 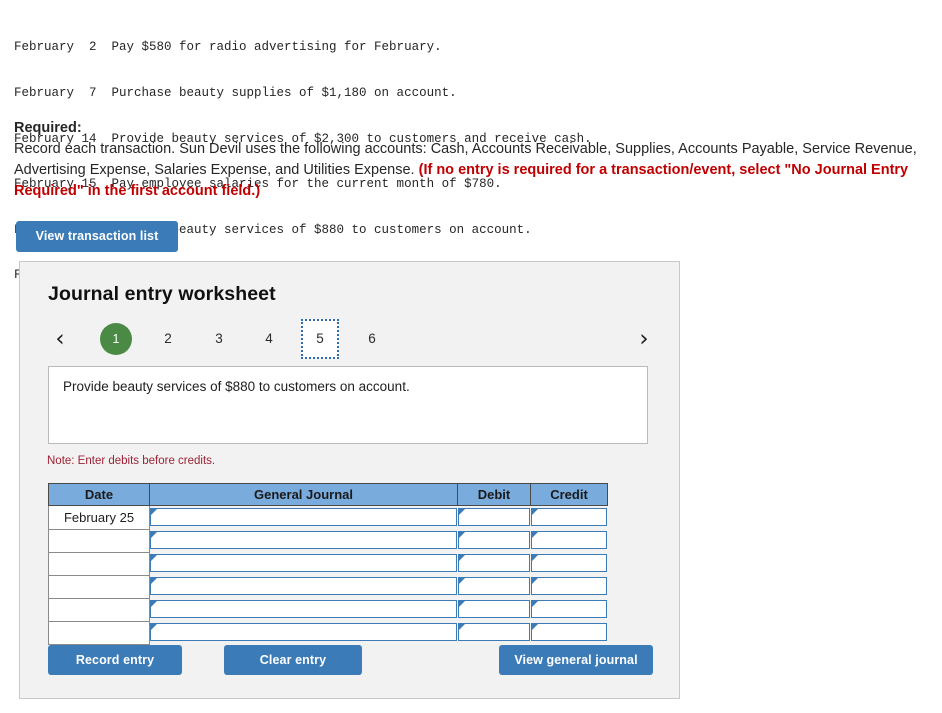 I want to click on column-header-date: Date, so click(x=99, y=494).